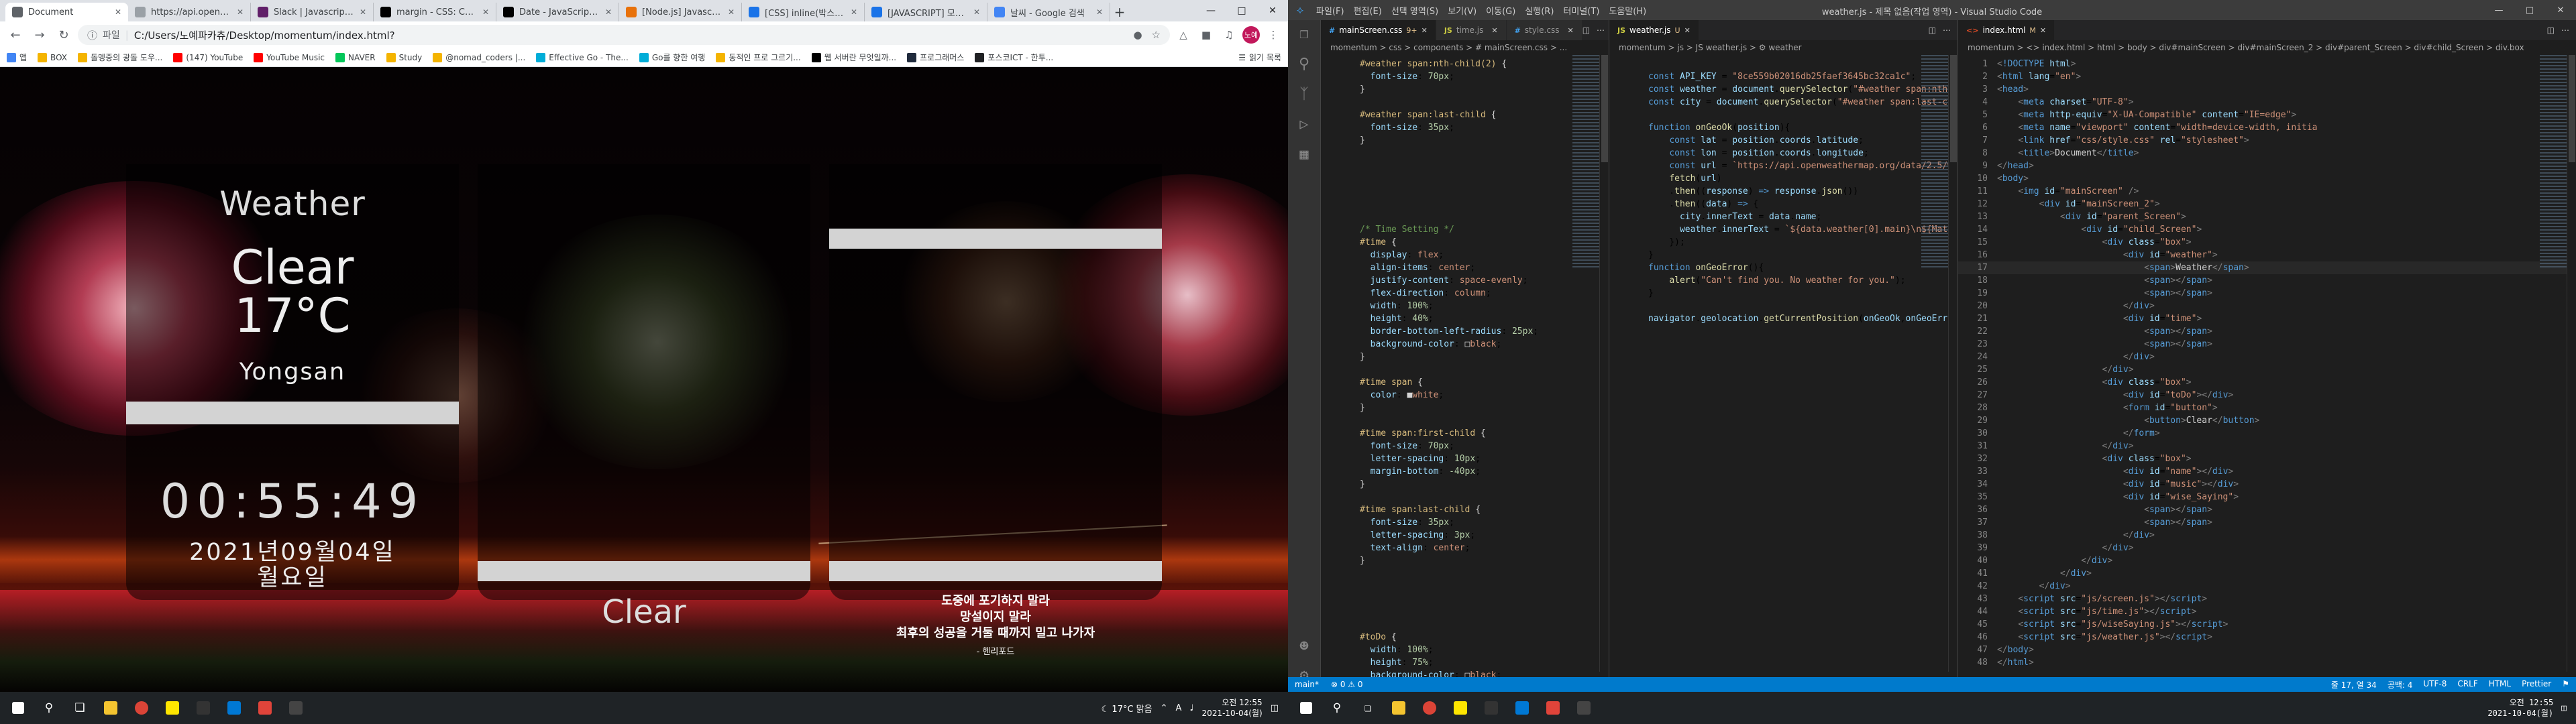 The width and height of the screenshot is (2576, 724). I want to click on run-debug-icon: ▷, so click(1303, 124).